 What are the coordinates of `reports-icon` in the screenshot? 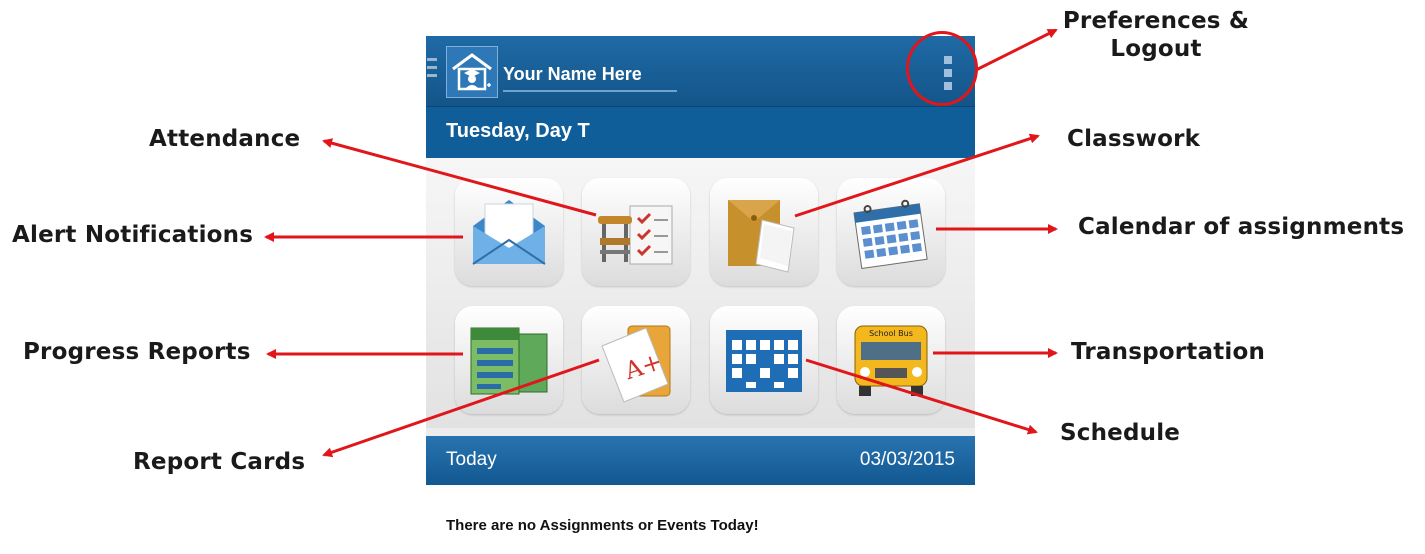 It's located at (509, 361).